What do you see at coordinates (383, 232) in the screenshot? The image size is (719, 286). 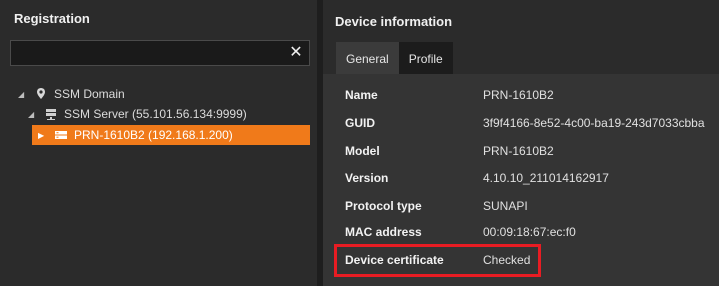 I see `field-label: MAC address` at bounding box center [383, 232].